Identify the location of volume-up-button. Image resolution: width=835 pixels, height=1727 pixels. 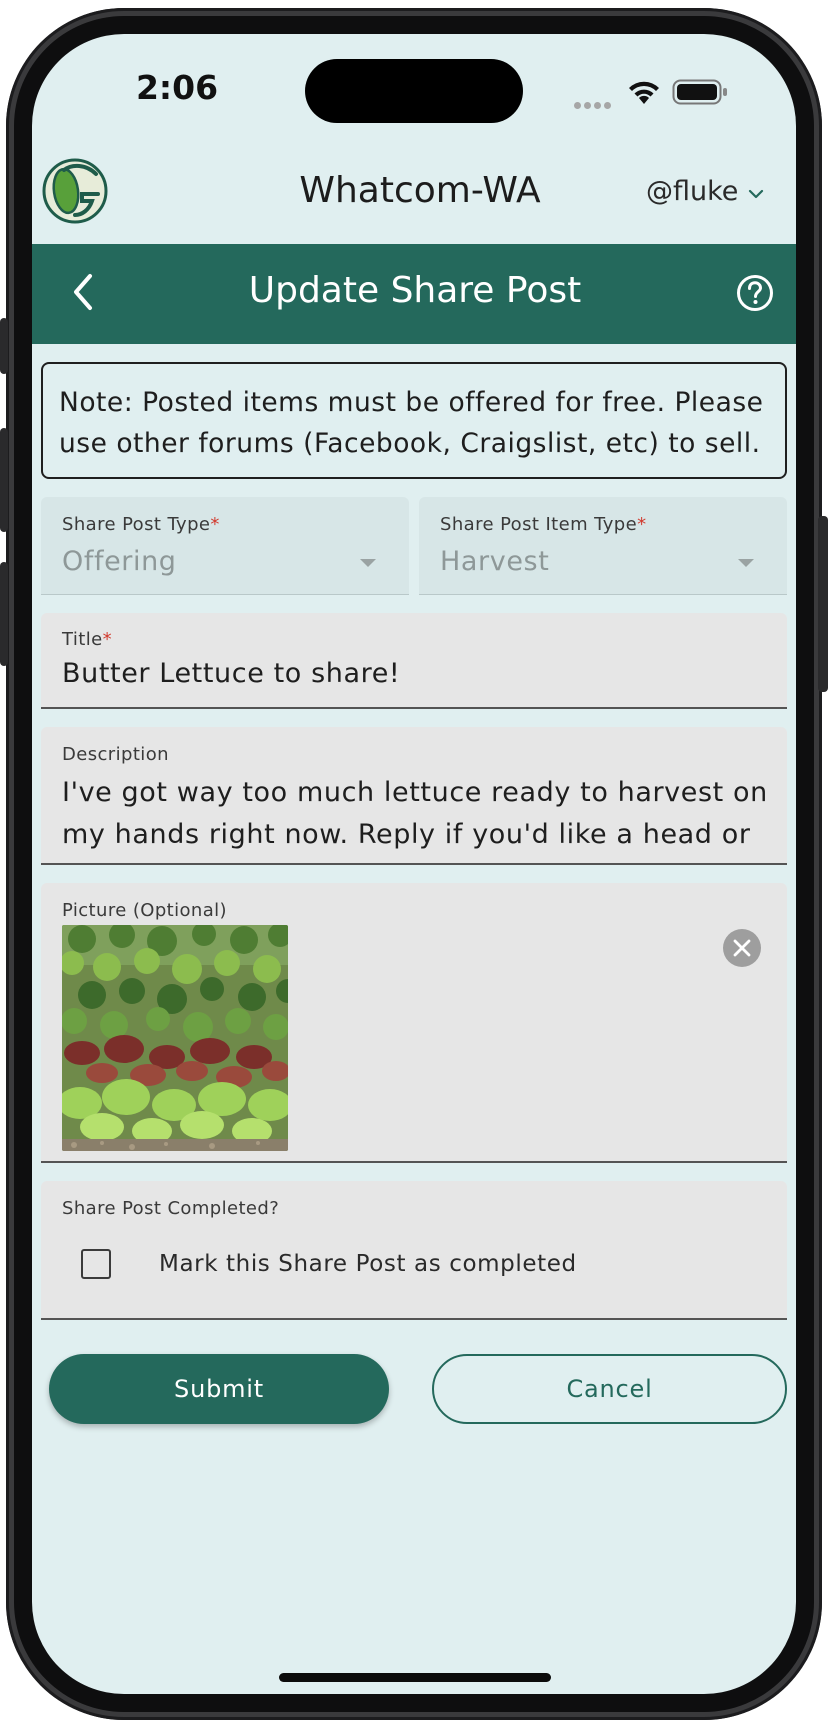
(4, 480).